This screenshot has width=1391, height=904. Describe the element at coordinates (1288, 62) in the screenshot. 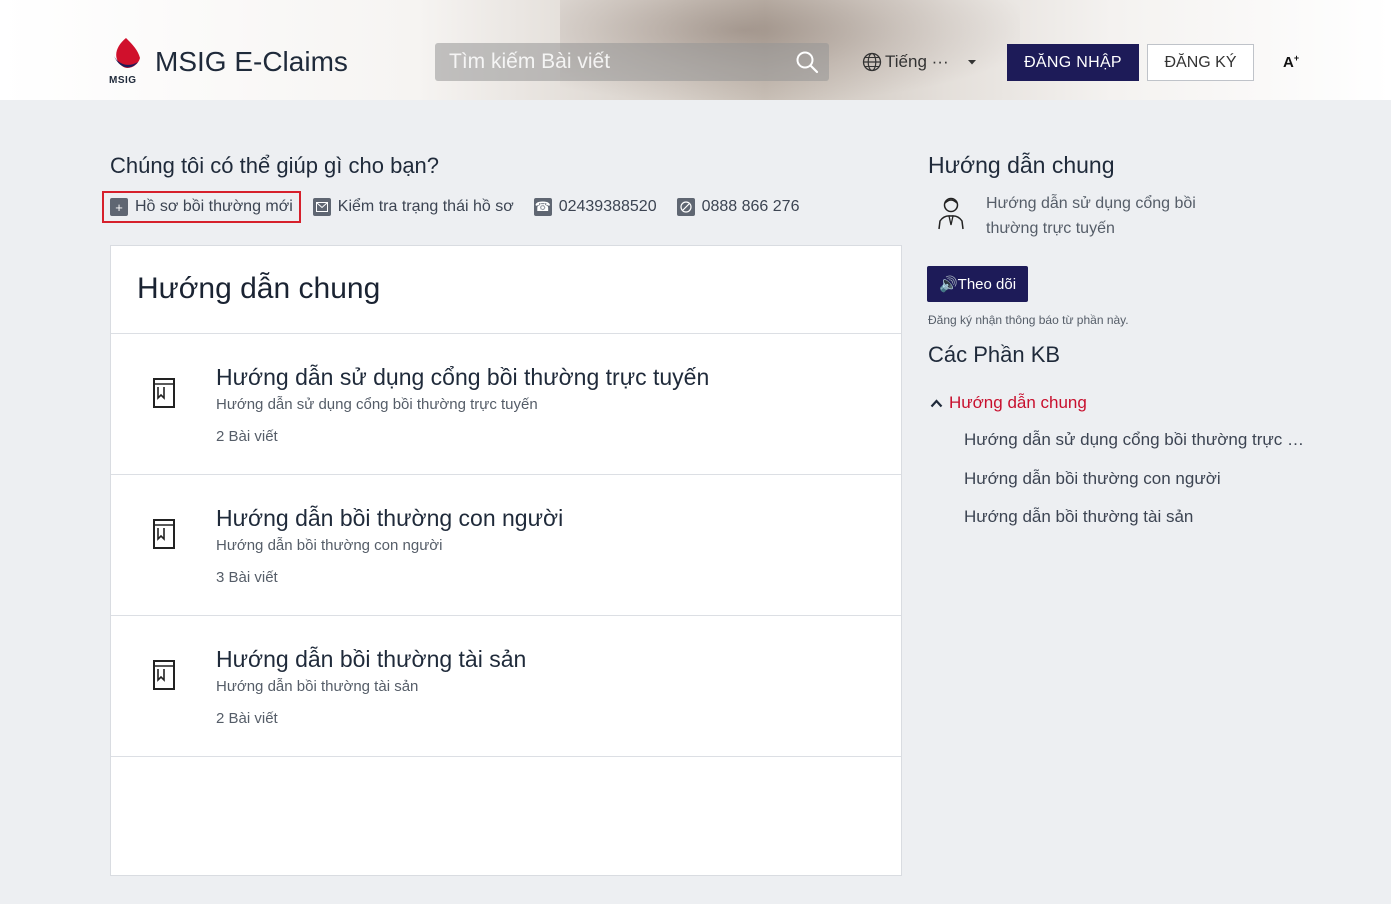

I see `font-size-label: A` at that location.